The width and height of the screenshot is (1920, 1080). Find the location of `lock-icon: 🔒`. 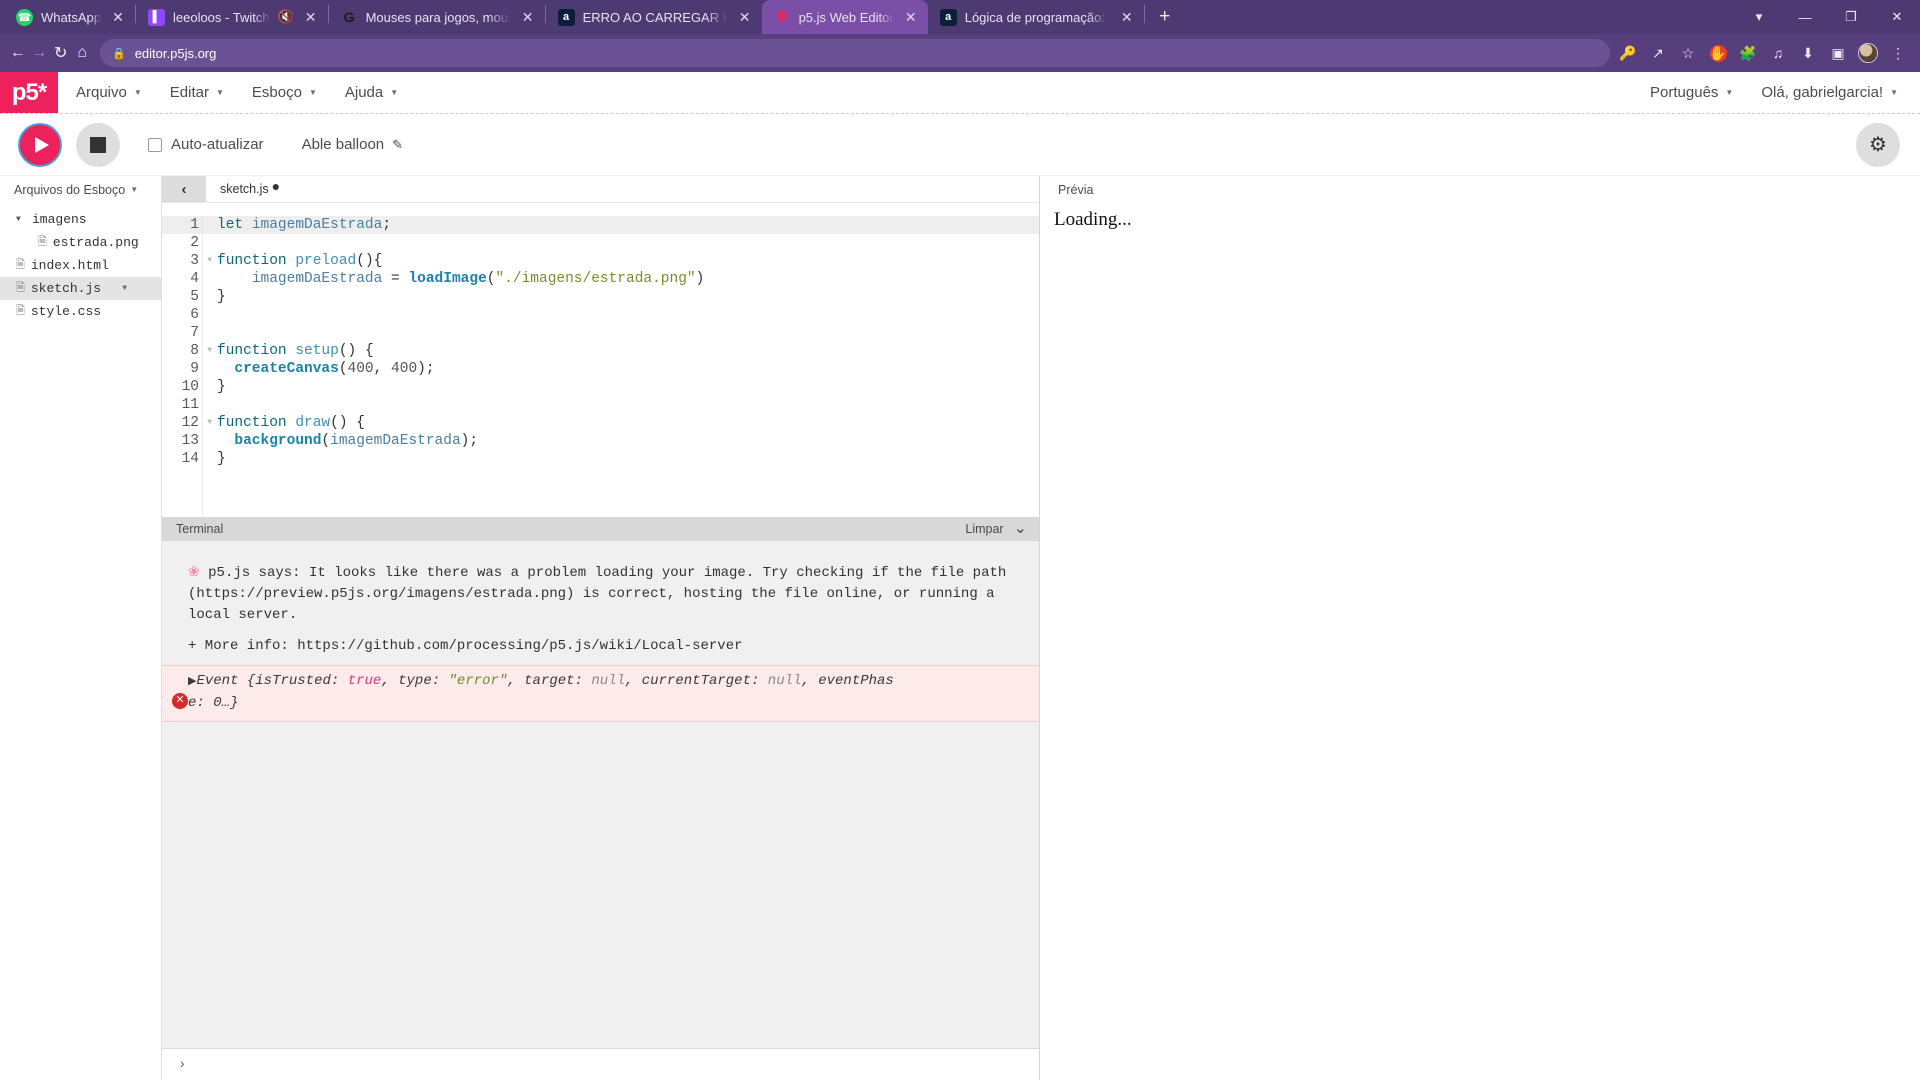

lock-icon: 🔒 is located at coordinates (119, 53).